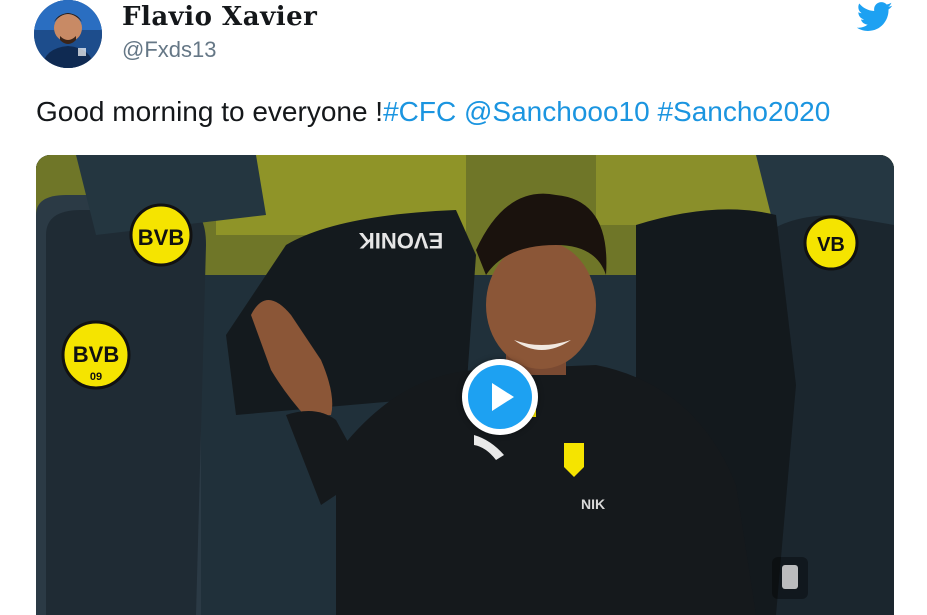  What do you see at coordinates (169, 50) in the screenshot?
I see `user-handle: @Fxds13` at bounding box center [169, 50].